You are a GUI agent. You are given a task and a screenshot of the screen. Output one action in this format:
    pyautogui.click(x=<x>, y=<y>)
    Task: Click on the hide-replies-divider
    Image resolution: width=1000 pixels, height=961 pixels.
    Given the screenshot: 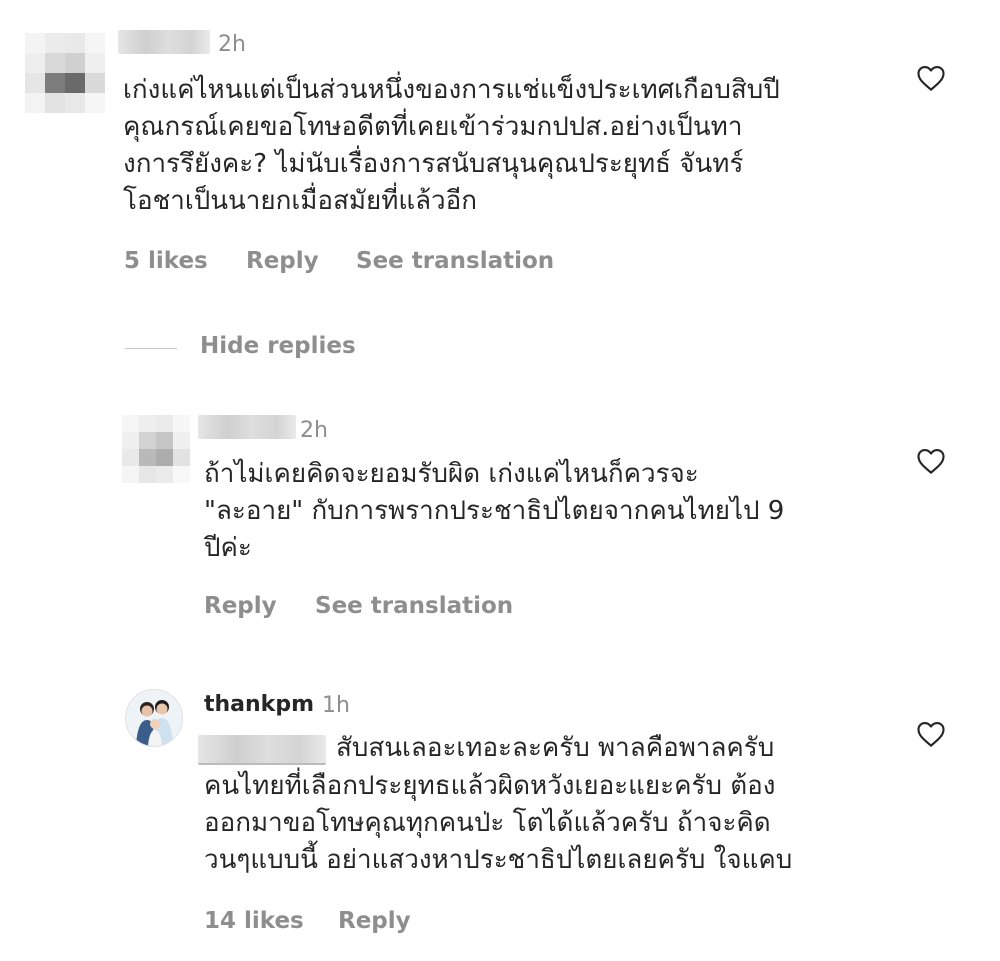 What is the action you would take?
    pyautogui.click(x=151, y=348)
    